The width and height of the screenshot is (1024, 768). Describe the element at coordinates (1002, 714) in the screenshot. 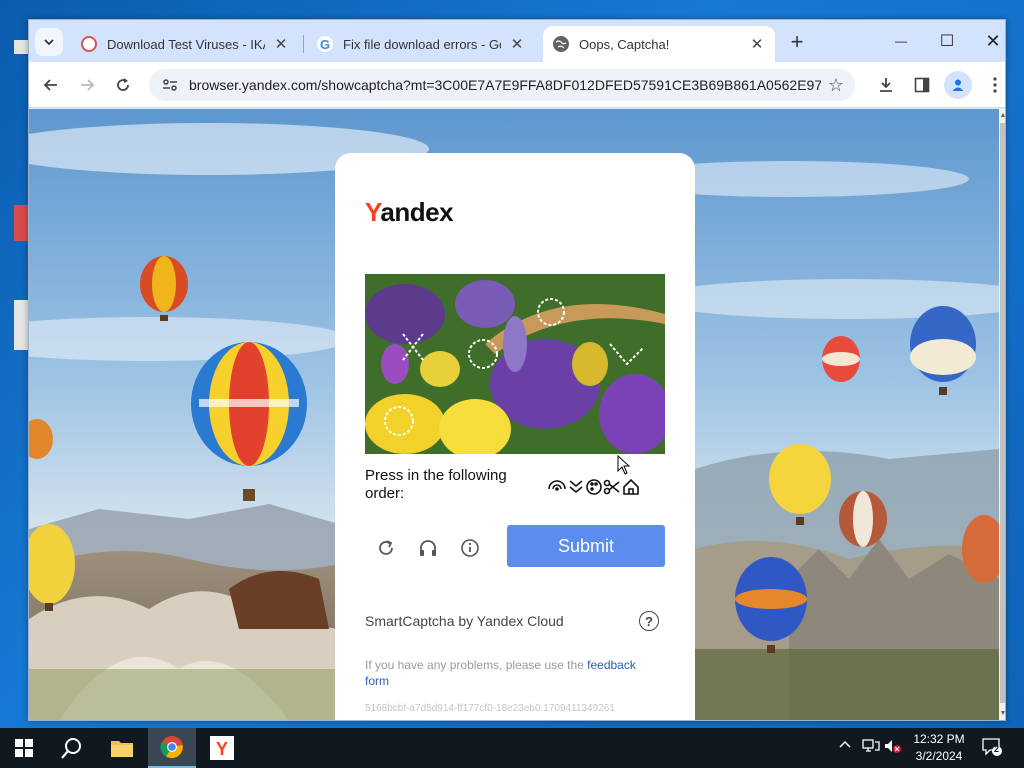

I see `scroll-down-icon: ▼` at that location.